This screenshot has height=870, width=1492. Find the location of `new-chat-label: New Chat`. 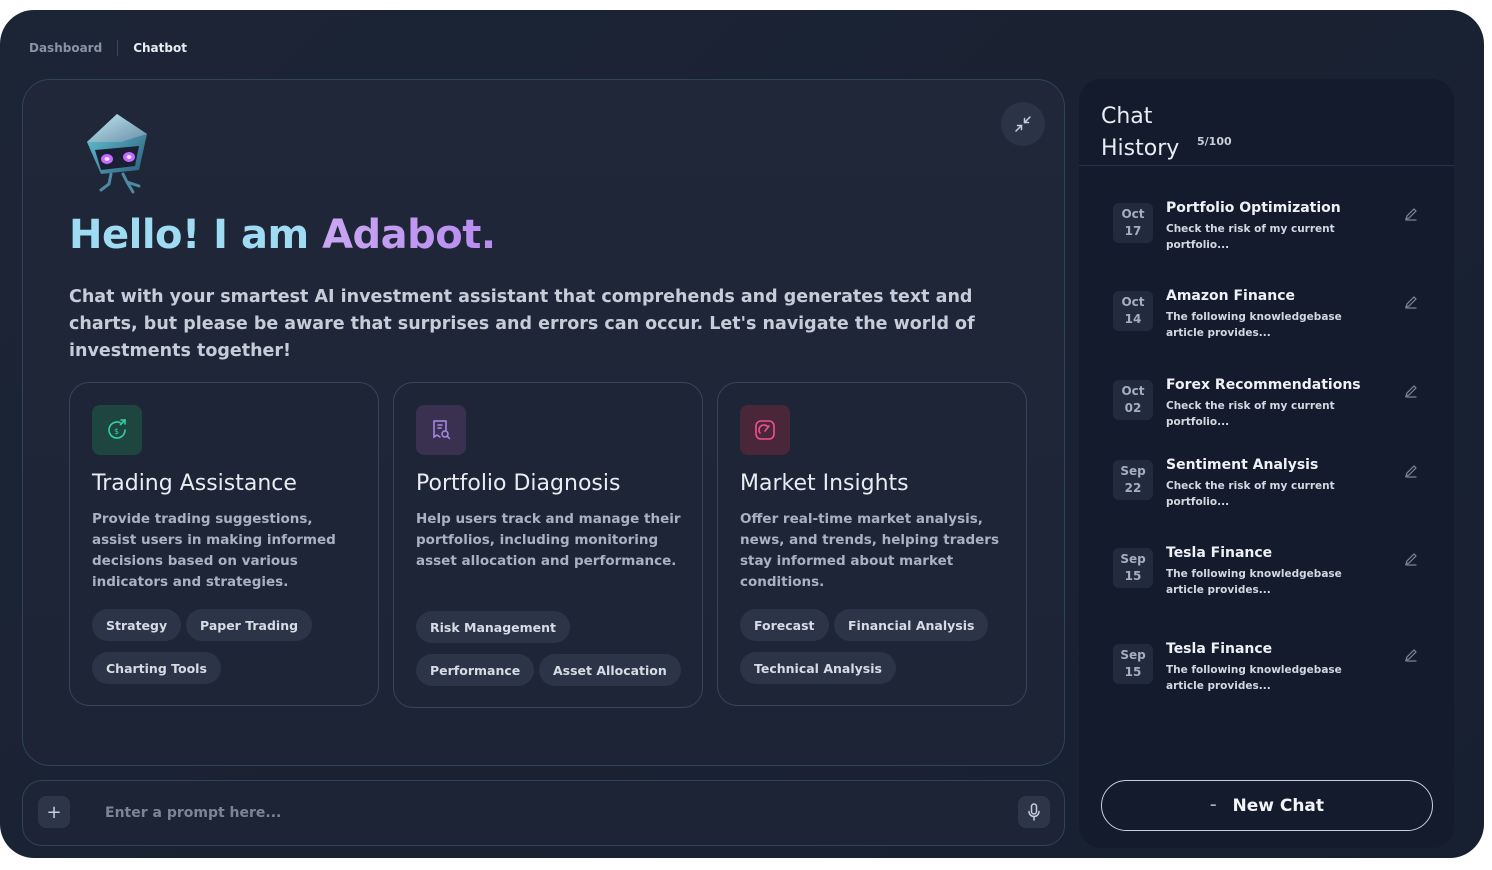

new-chat-label: New Chat is located at coordinates (1278, 805).